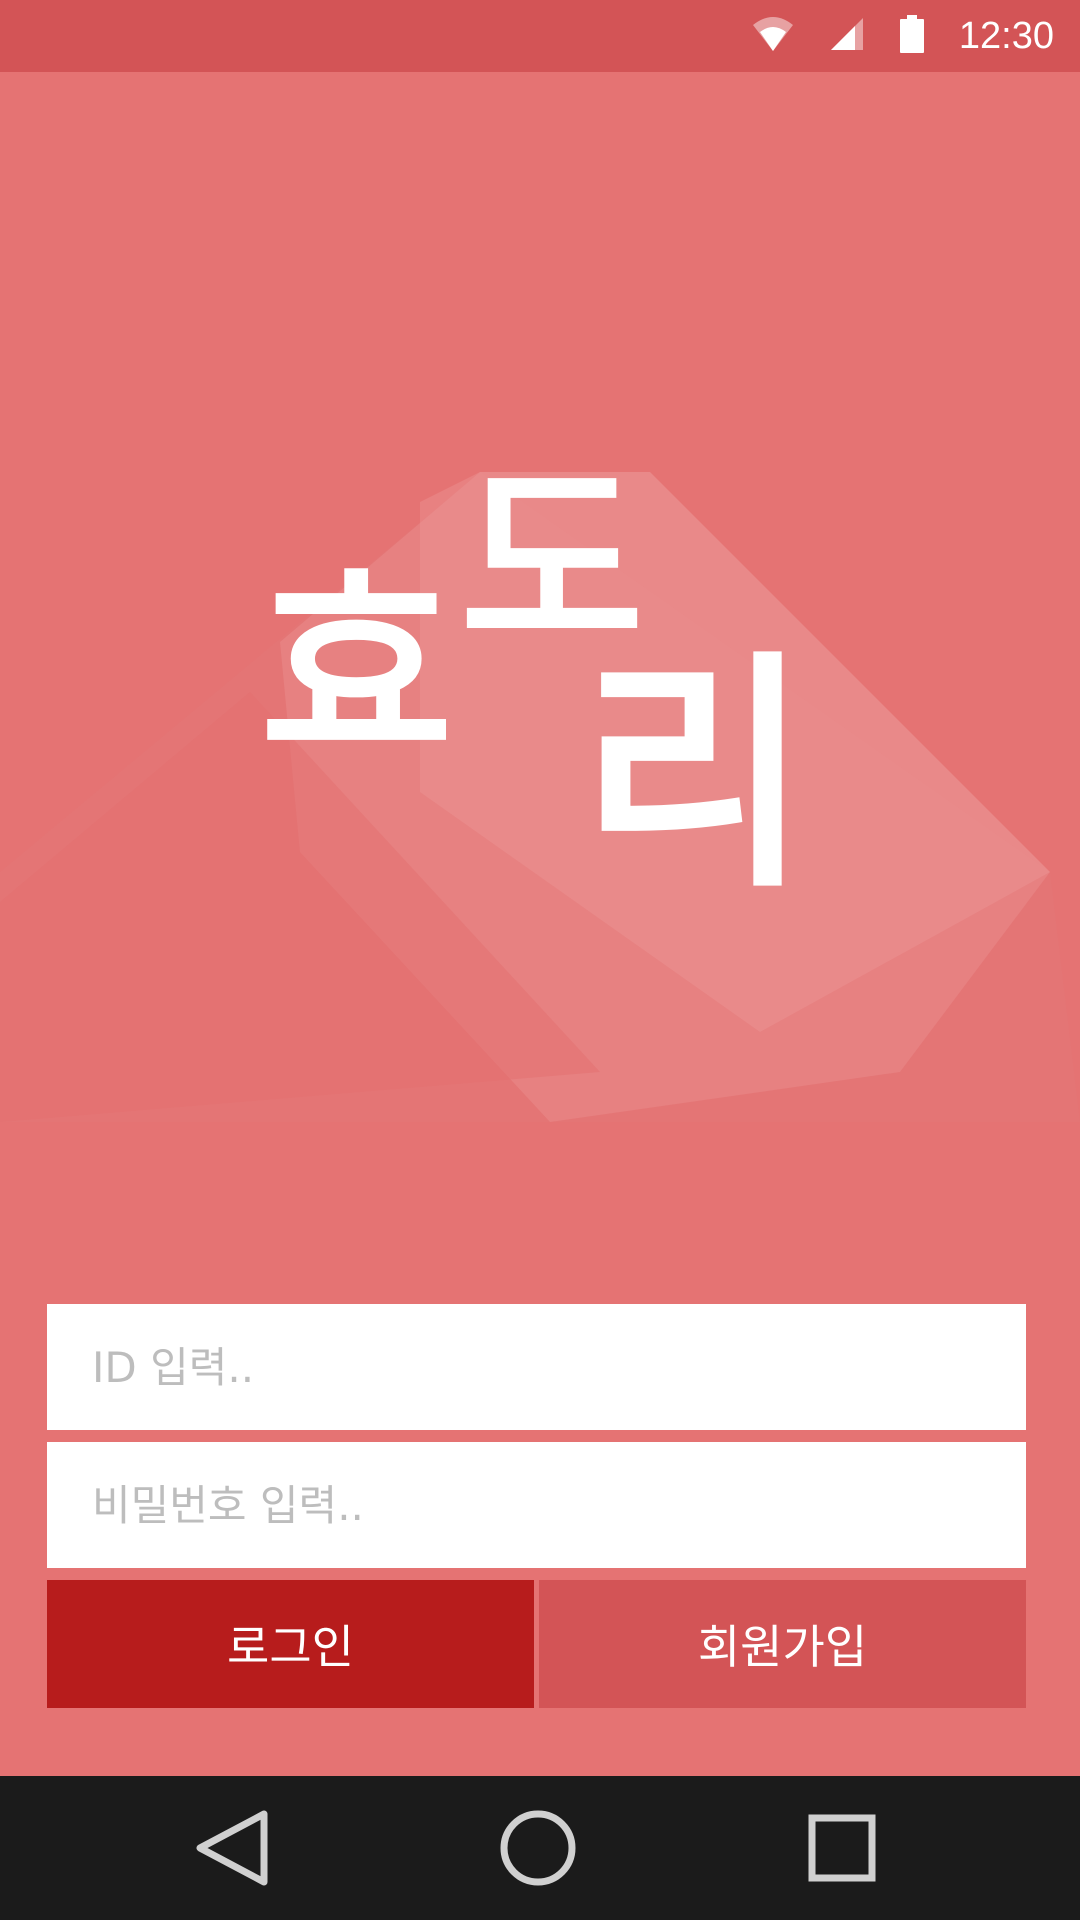 The height and width of the screenshot is (1920, 1080). I want to click on status-time: 12:30, so click(1006, 35).